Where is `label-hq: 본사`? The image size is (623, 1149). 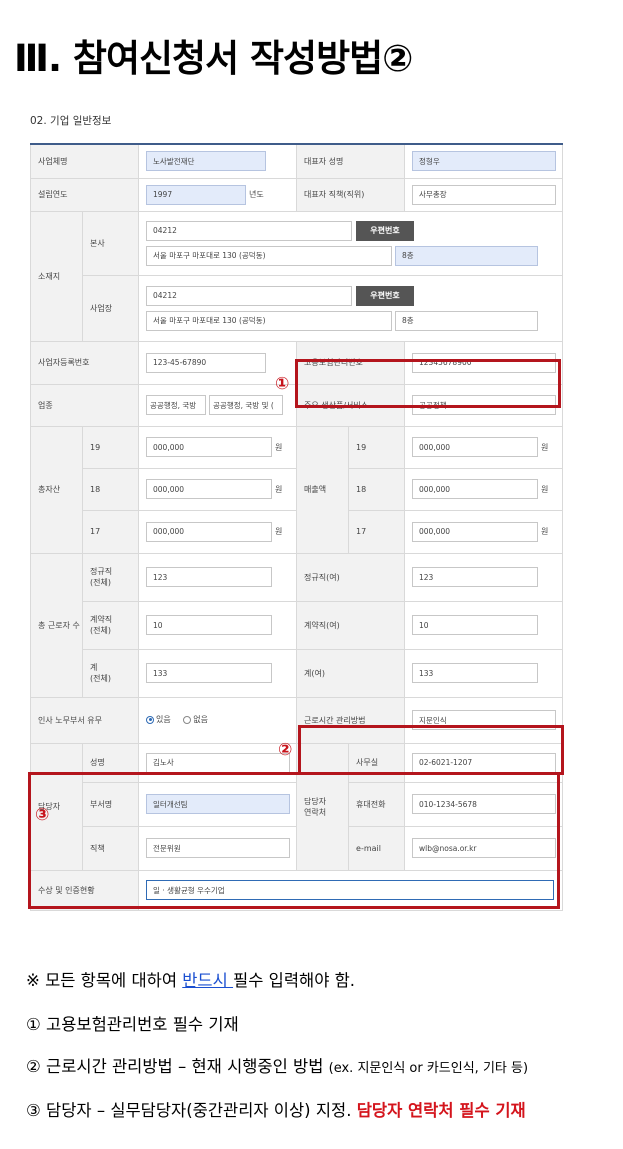
label-hq: 본사 is located at coordinates (110, 243).